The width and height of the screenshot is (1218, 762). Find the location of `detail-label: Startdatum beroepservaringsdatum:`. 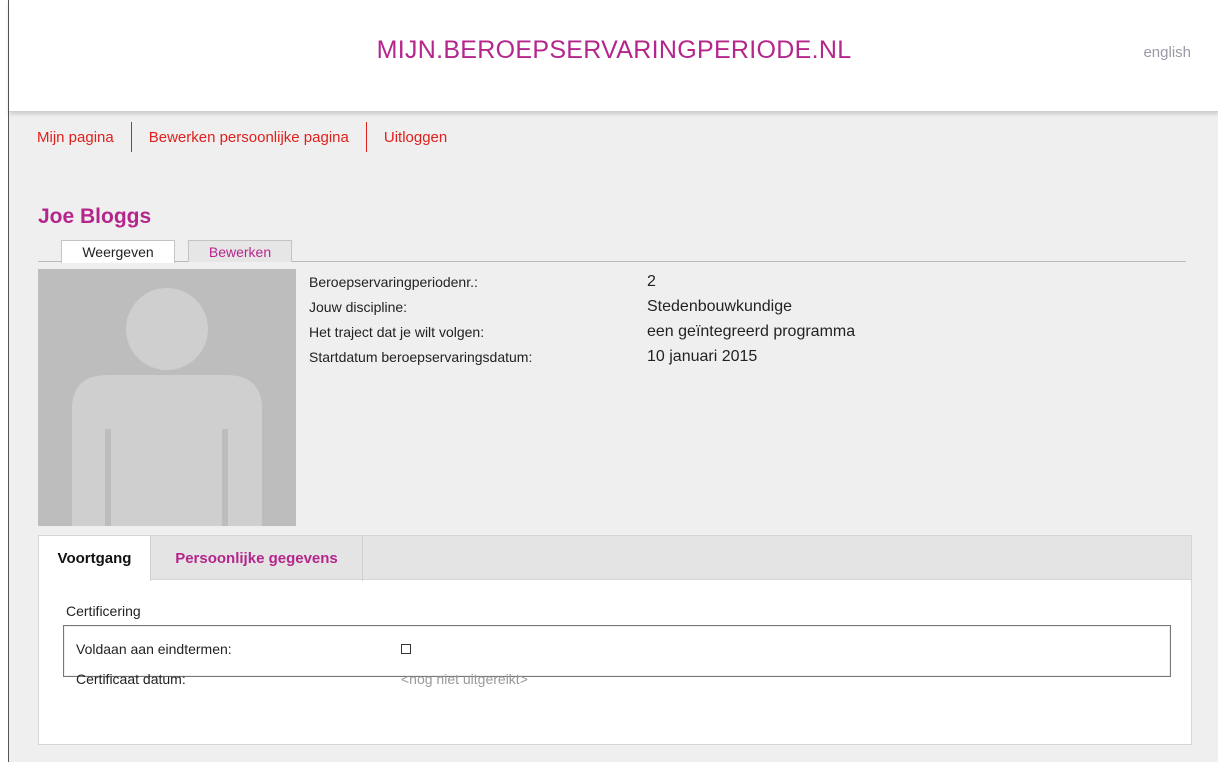

detail-label: Startdatum beroepservaringsdatum: is located at coordinates (421, 357).